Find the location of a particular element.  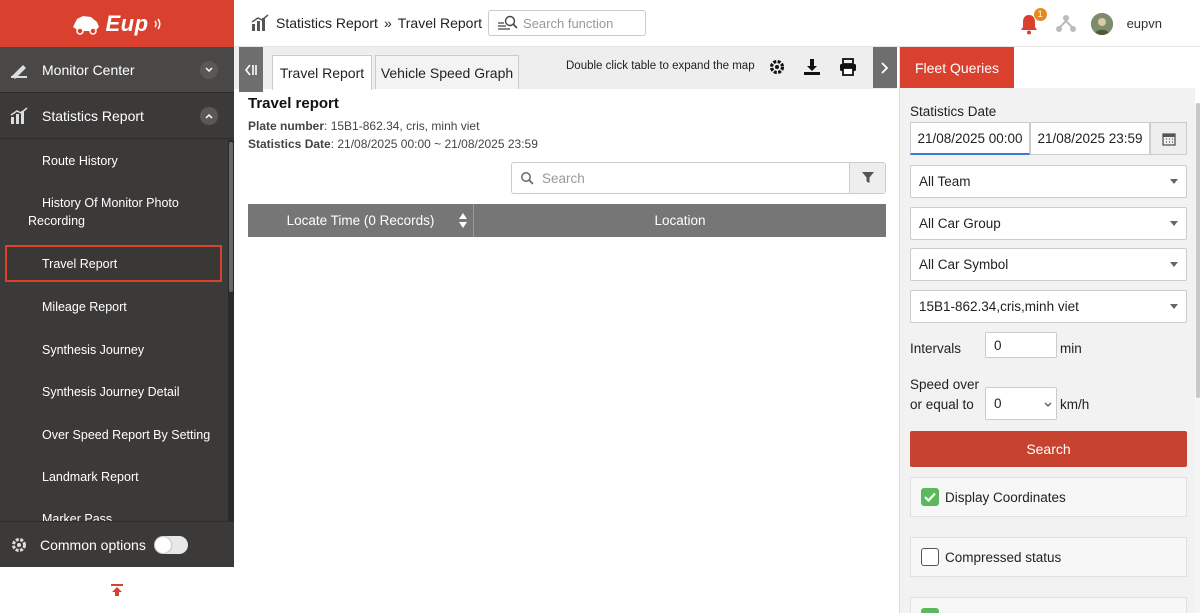

sidebar-item-synthesis-journey: Synthesis Journey is located at coordinates (114, 349).